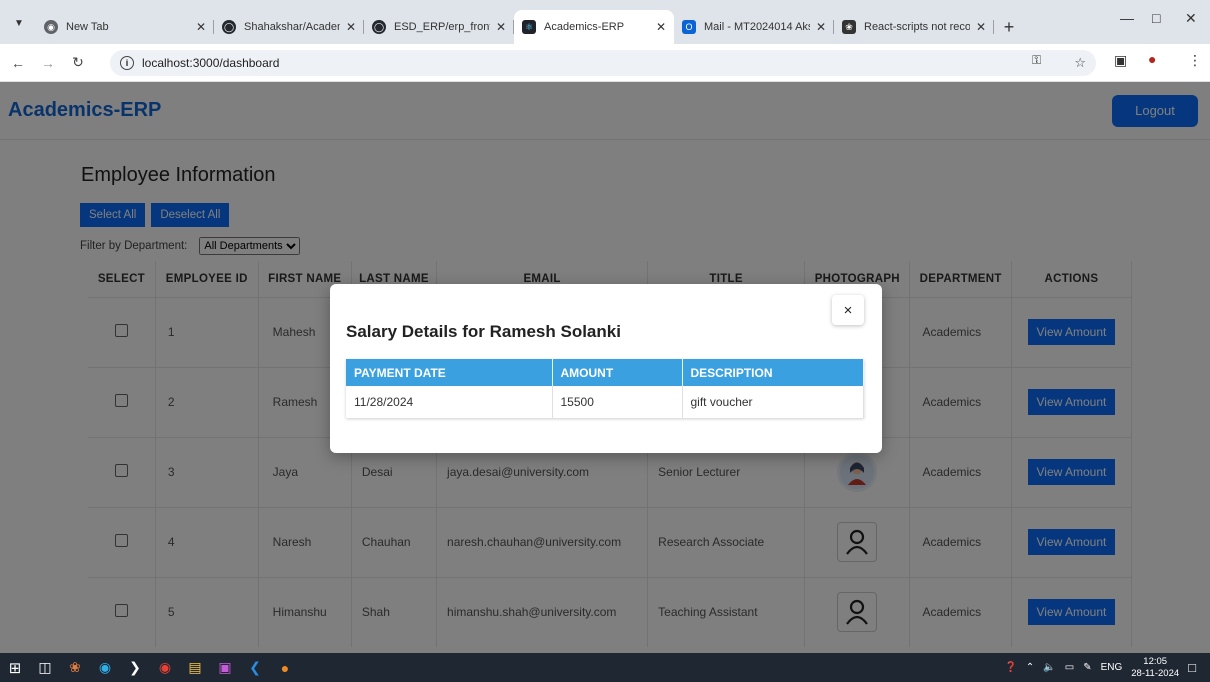  Describe the element at coordinates (689, 27) in the screenshot. I see `outlook-icon: O` at that location.